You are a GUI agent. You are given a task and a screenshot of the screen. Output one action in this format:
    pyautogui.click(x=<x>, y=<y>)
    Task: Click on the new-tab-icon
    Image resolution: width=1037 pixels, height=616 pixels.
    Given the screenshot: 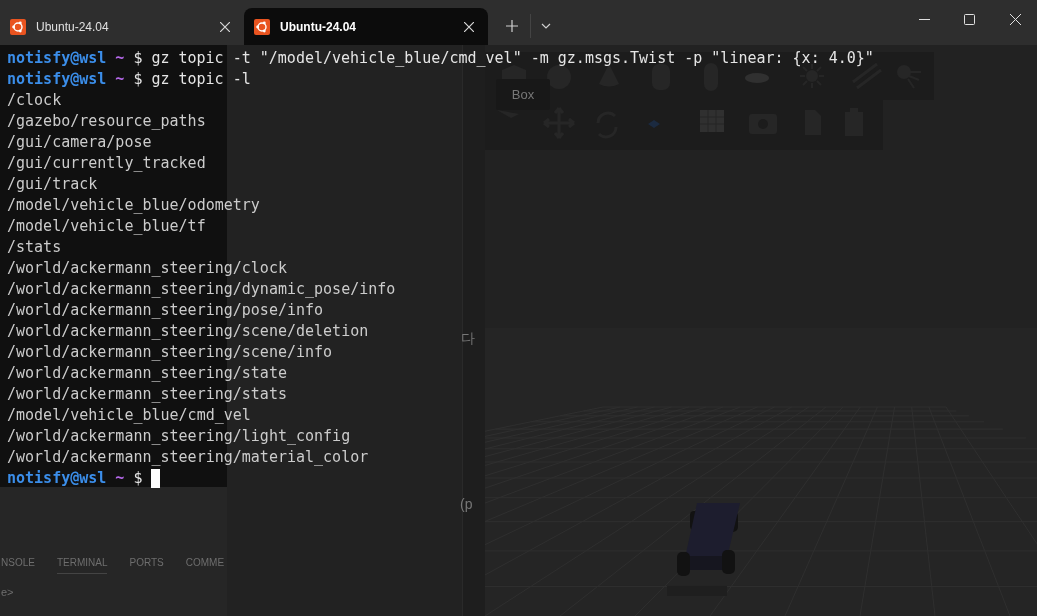 What is the action you would take?
    pyautogui.click(x=512, y=25)
    